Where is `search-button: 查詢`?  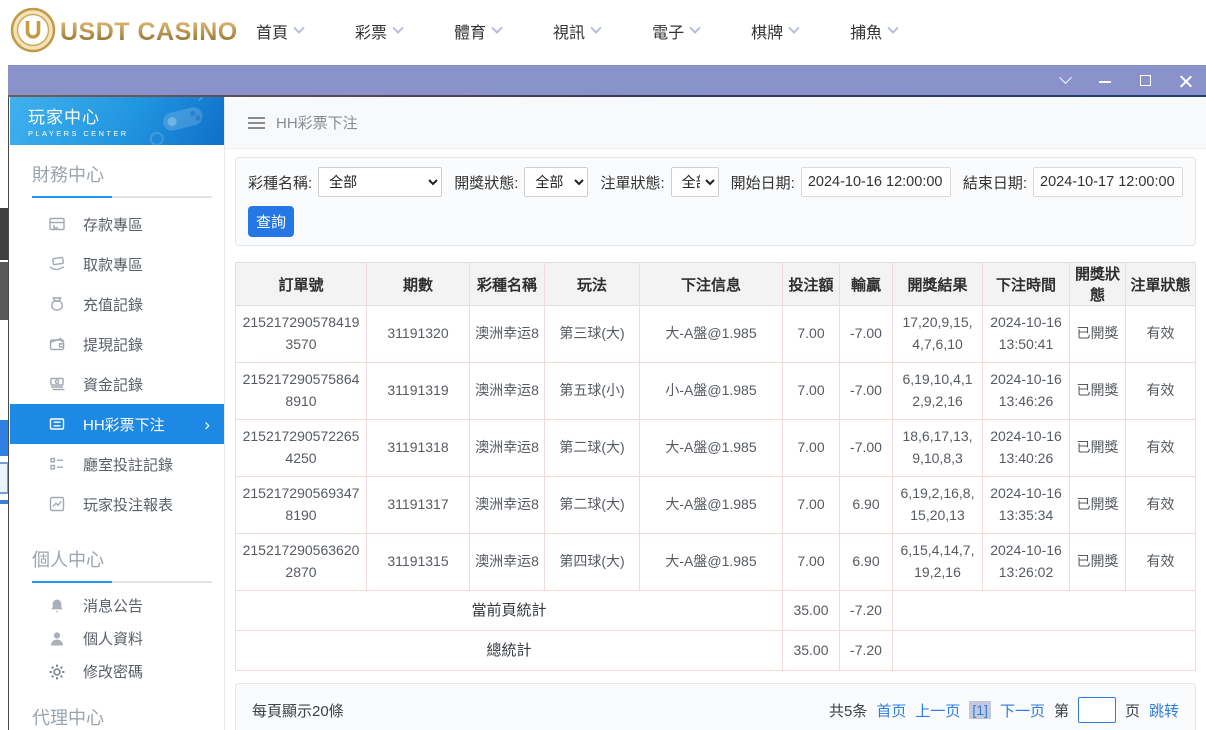
search-button: 查詢 is located at coordinates (271, 221).